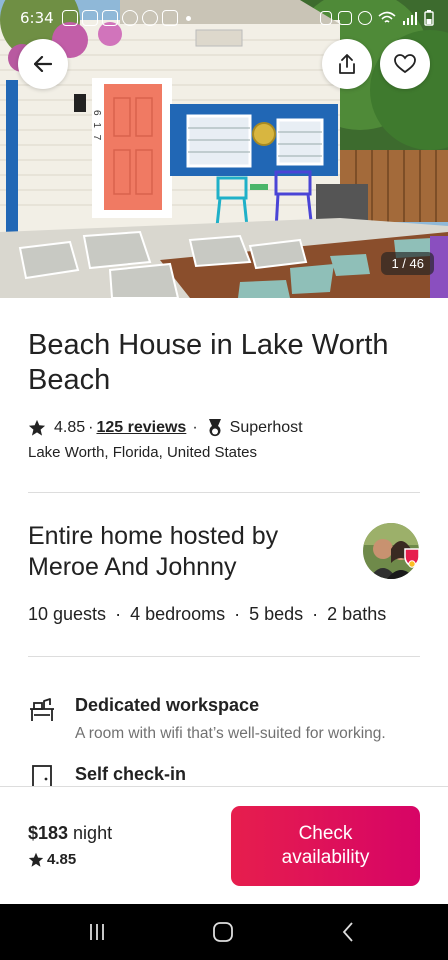 The height and width of the screenshot is (960, 448). Describe the element at coordinates (224, 18) in the screenshot. I see `status-bar: 6:34` at that location.